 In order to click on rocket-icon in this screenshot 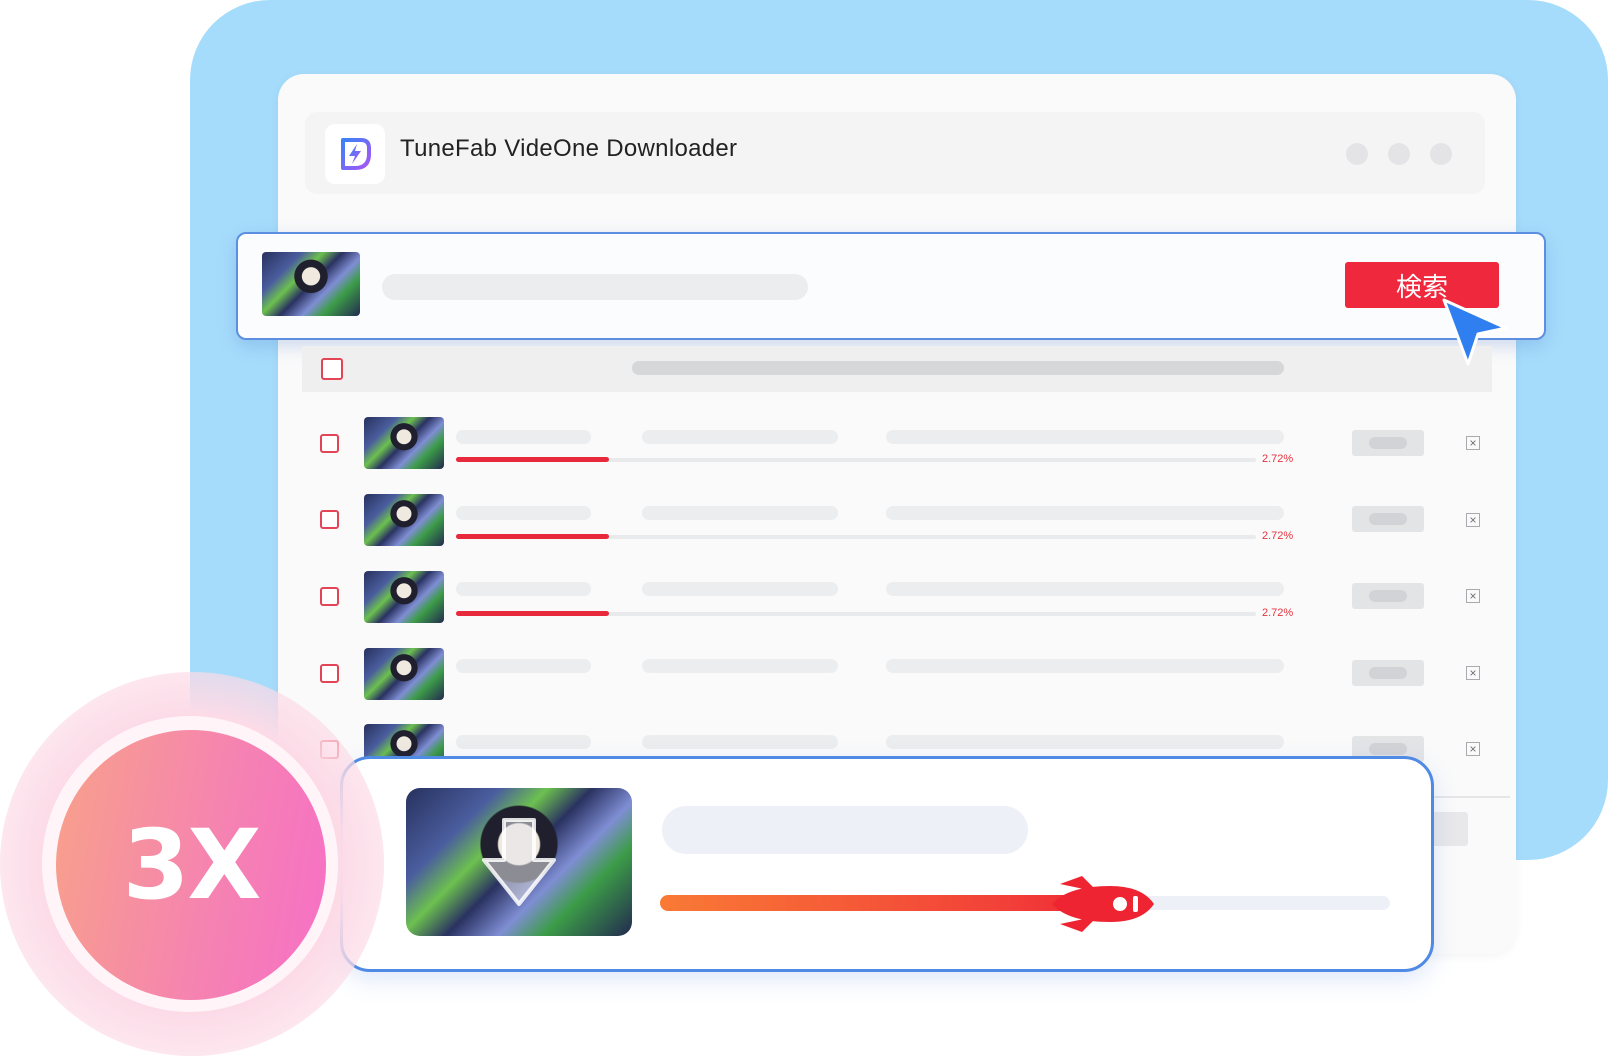, I will do `click(1103, 904)`.